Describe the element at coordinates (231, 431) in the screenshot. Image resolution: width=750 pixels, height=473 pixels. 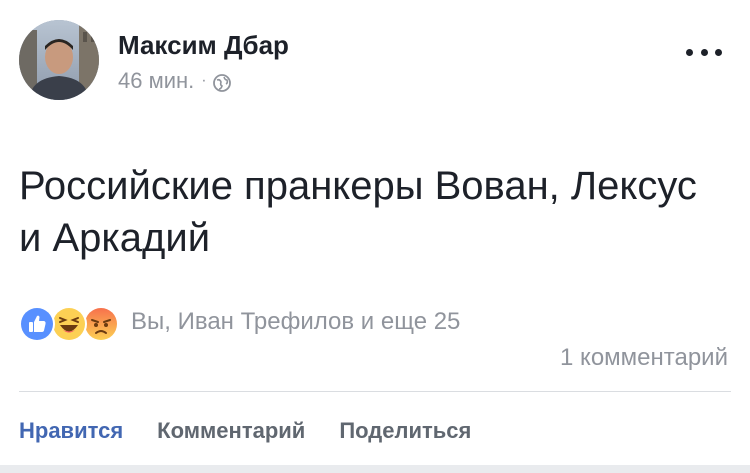
I see `comment-button: Комментарий` at that location.